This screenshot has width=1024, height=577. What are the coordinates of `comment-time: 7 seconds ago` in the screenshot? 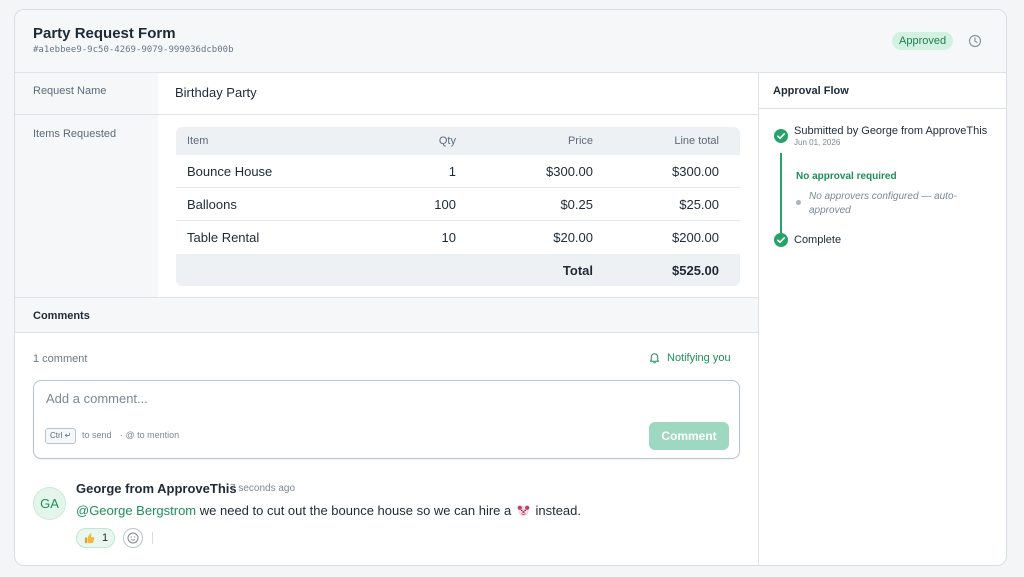 It's located at (263, 488).